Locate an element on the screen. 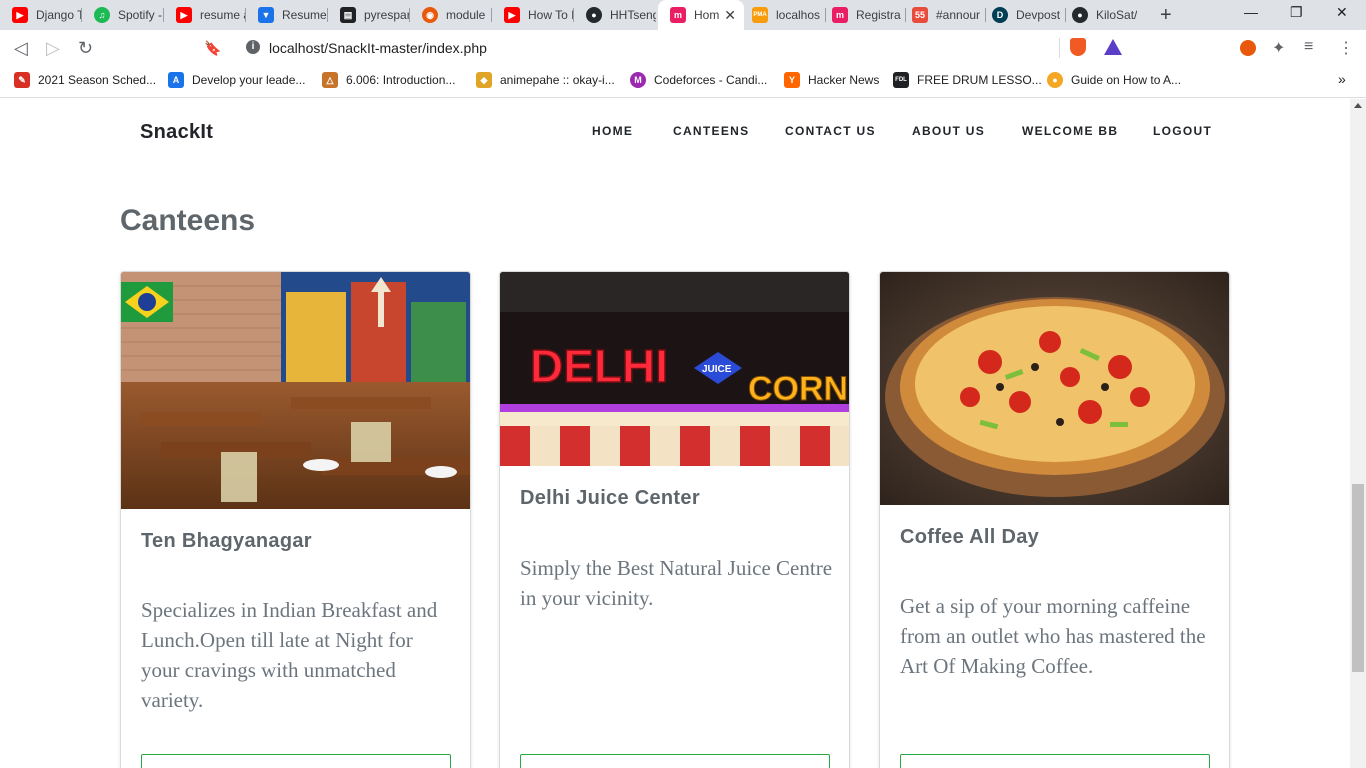 This screenshot has width=1366, height=768. minimize-button: — is located at coordinates (1251, 12).